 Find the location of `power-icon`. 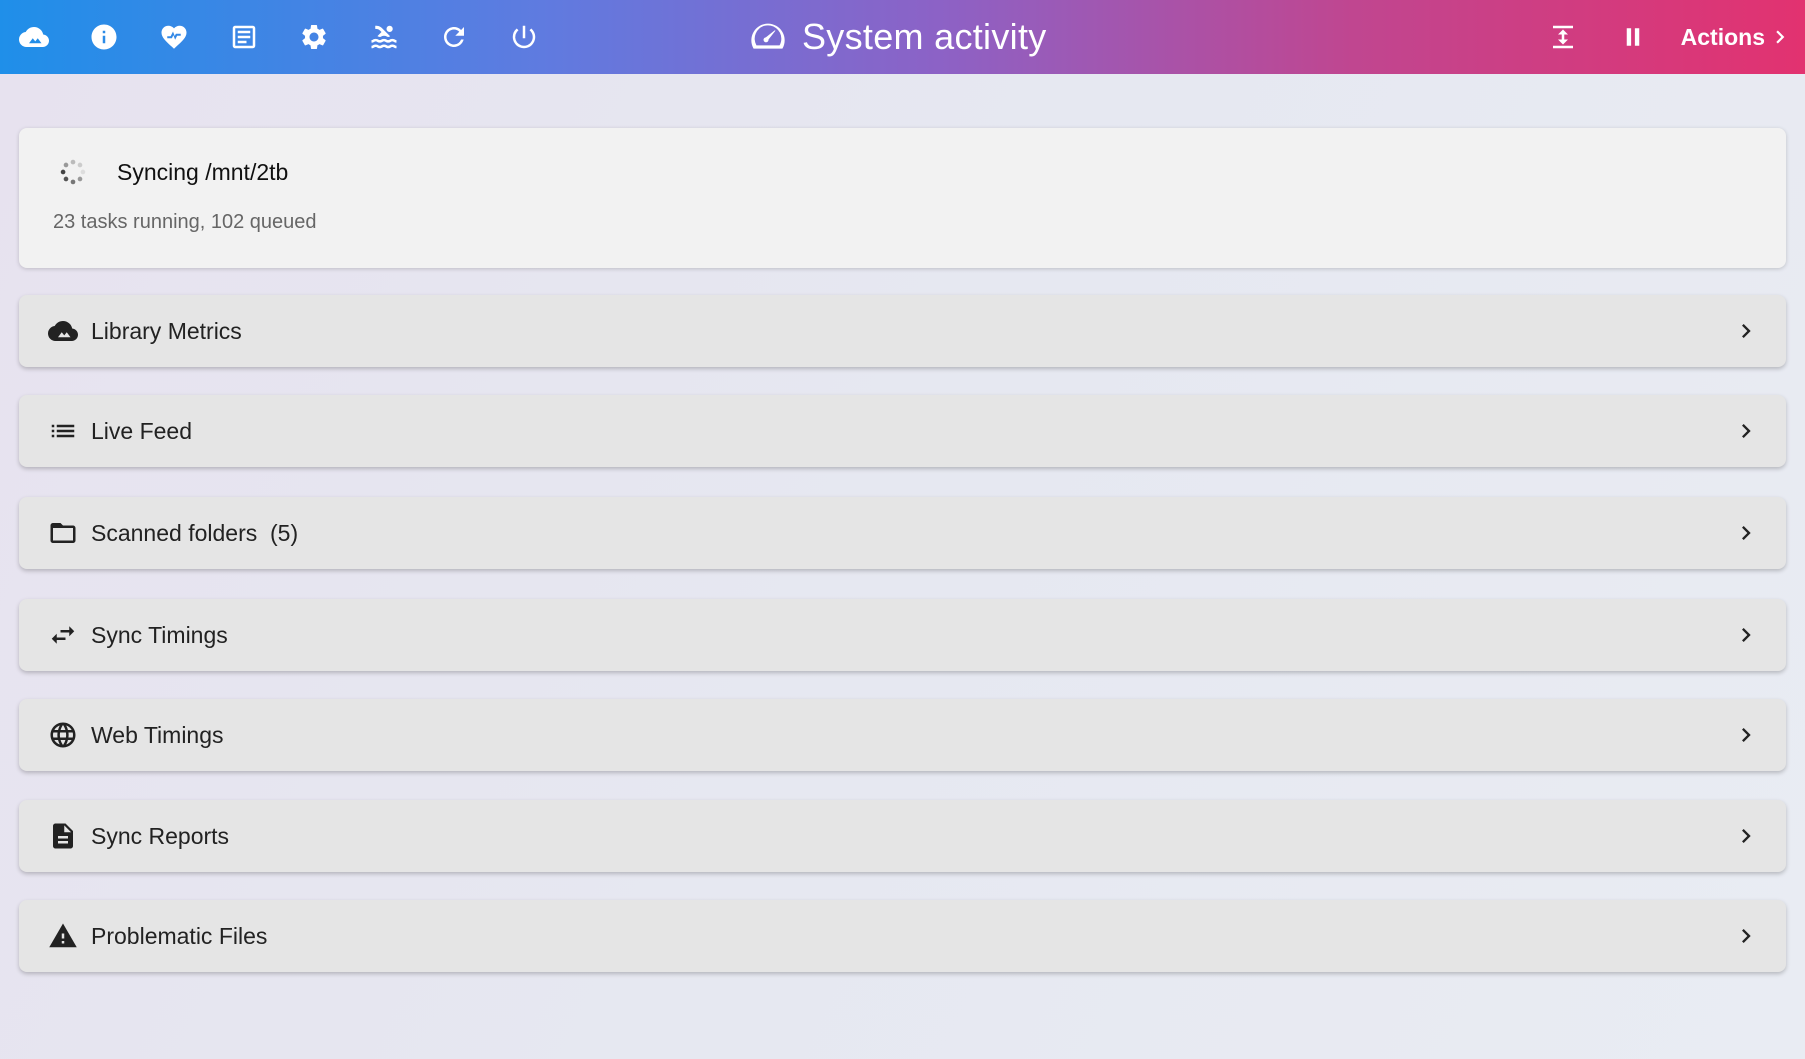

power-icon is located at coordinates (524, 37).